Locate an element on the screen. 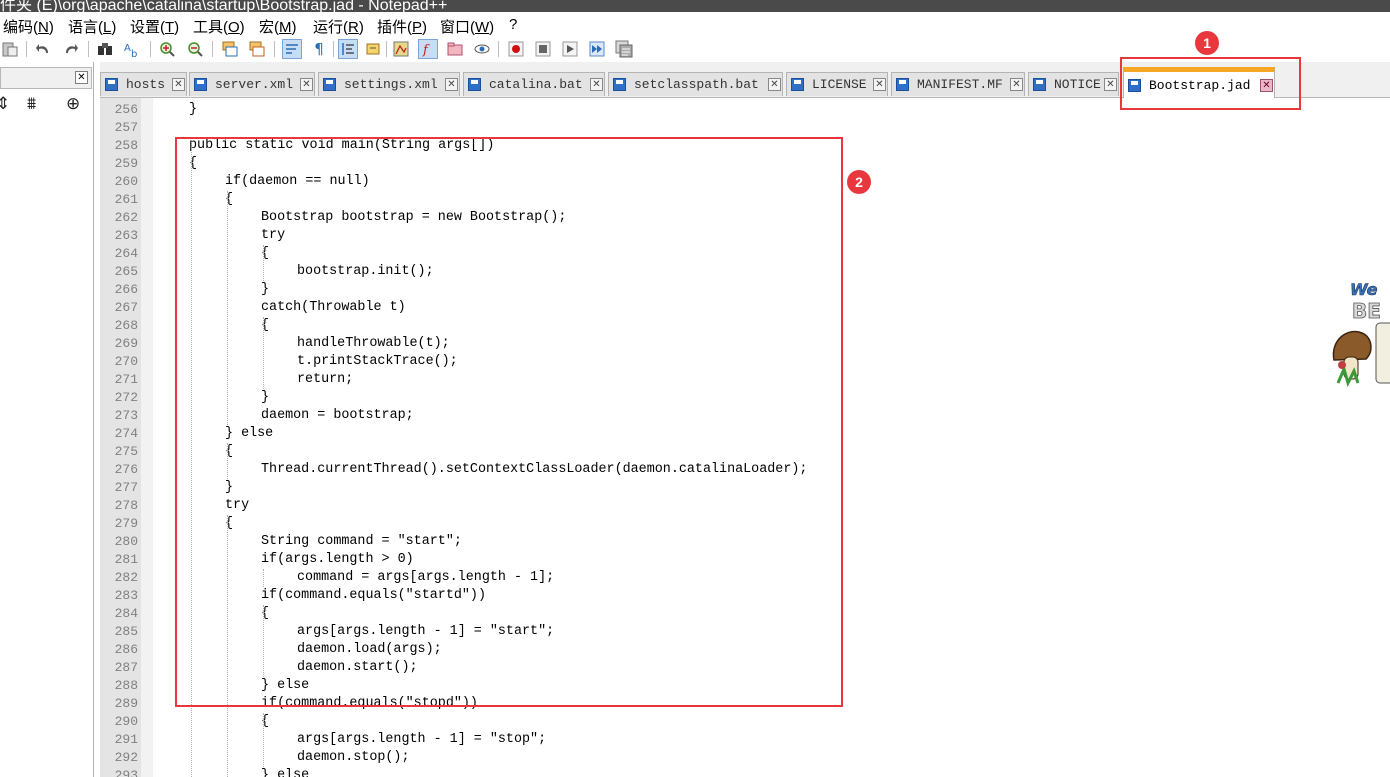 This screenshot has width=1390, height=777. tab-bootstrap-jad: Bootstrap.jad ✕ is located at coordinates (1199, 82).